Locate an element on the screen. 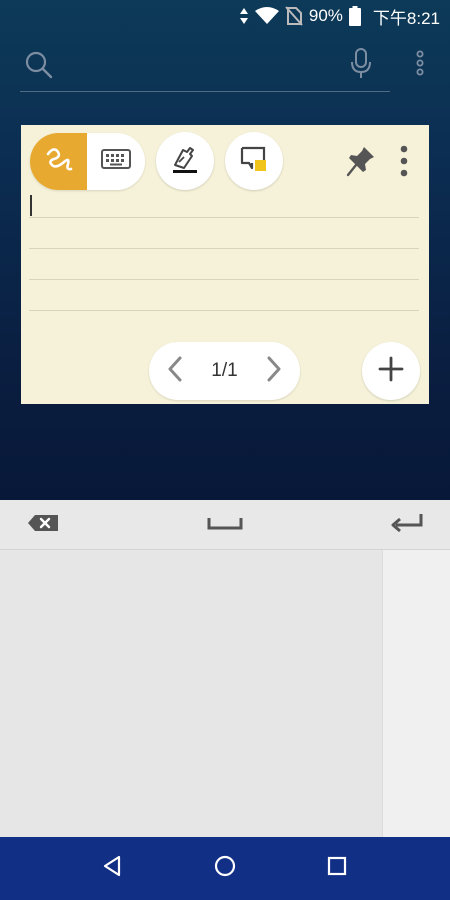 This screenshot has height=900, width=450. navigation-bar is located at coordinates (225, 868).